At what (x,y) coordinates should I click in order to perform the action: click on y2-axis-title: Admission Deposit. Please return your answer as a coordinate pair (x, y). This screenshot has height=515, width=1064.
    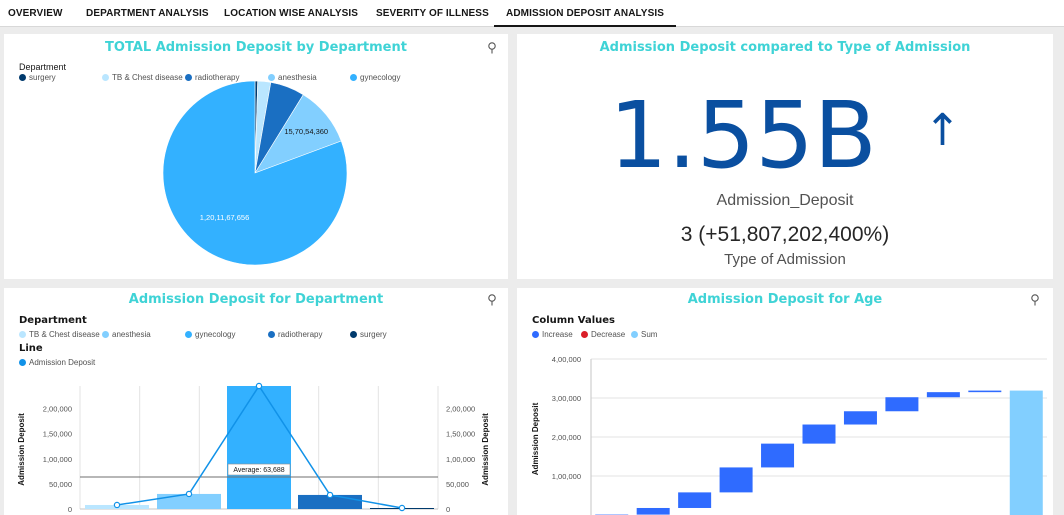
    Looking at the image, I should click on (485, 449).